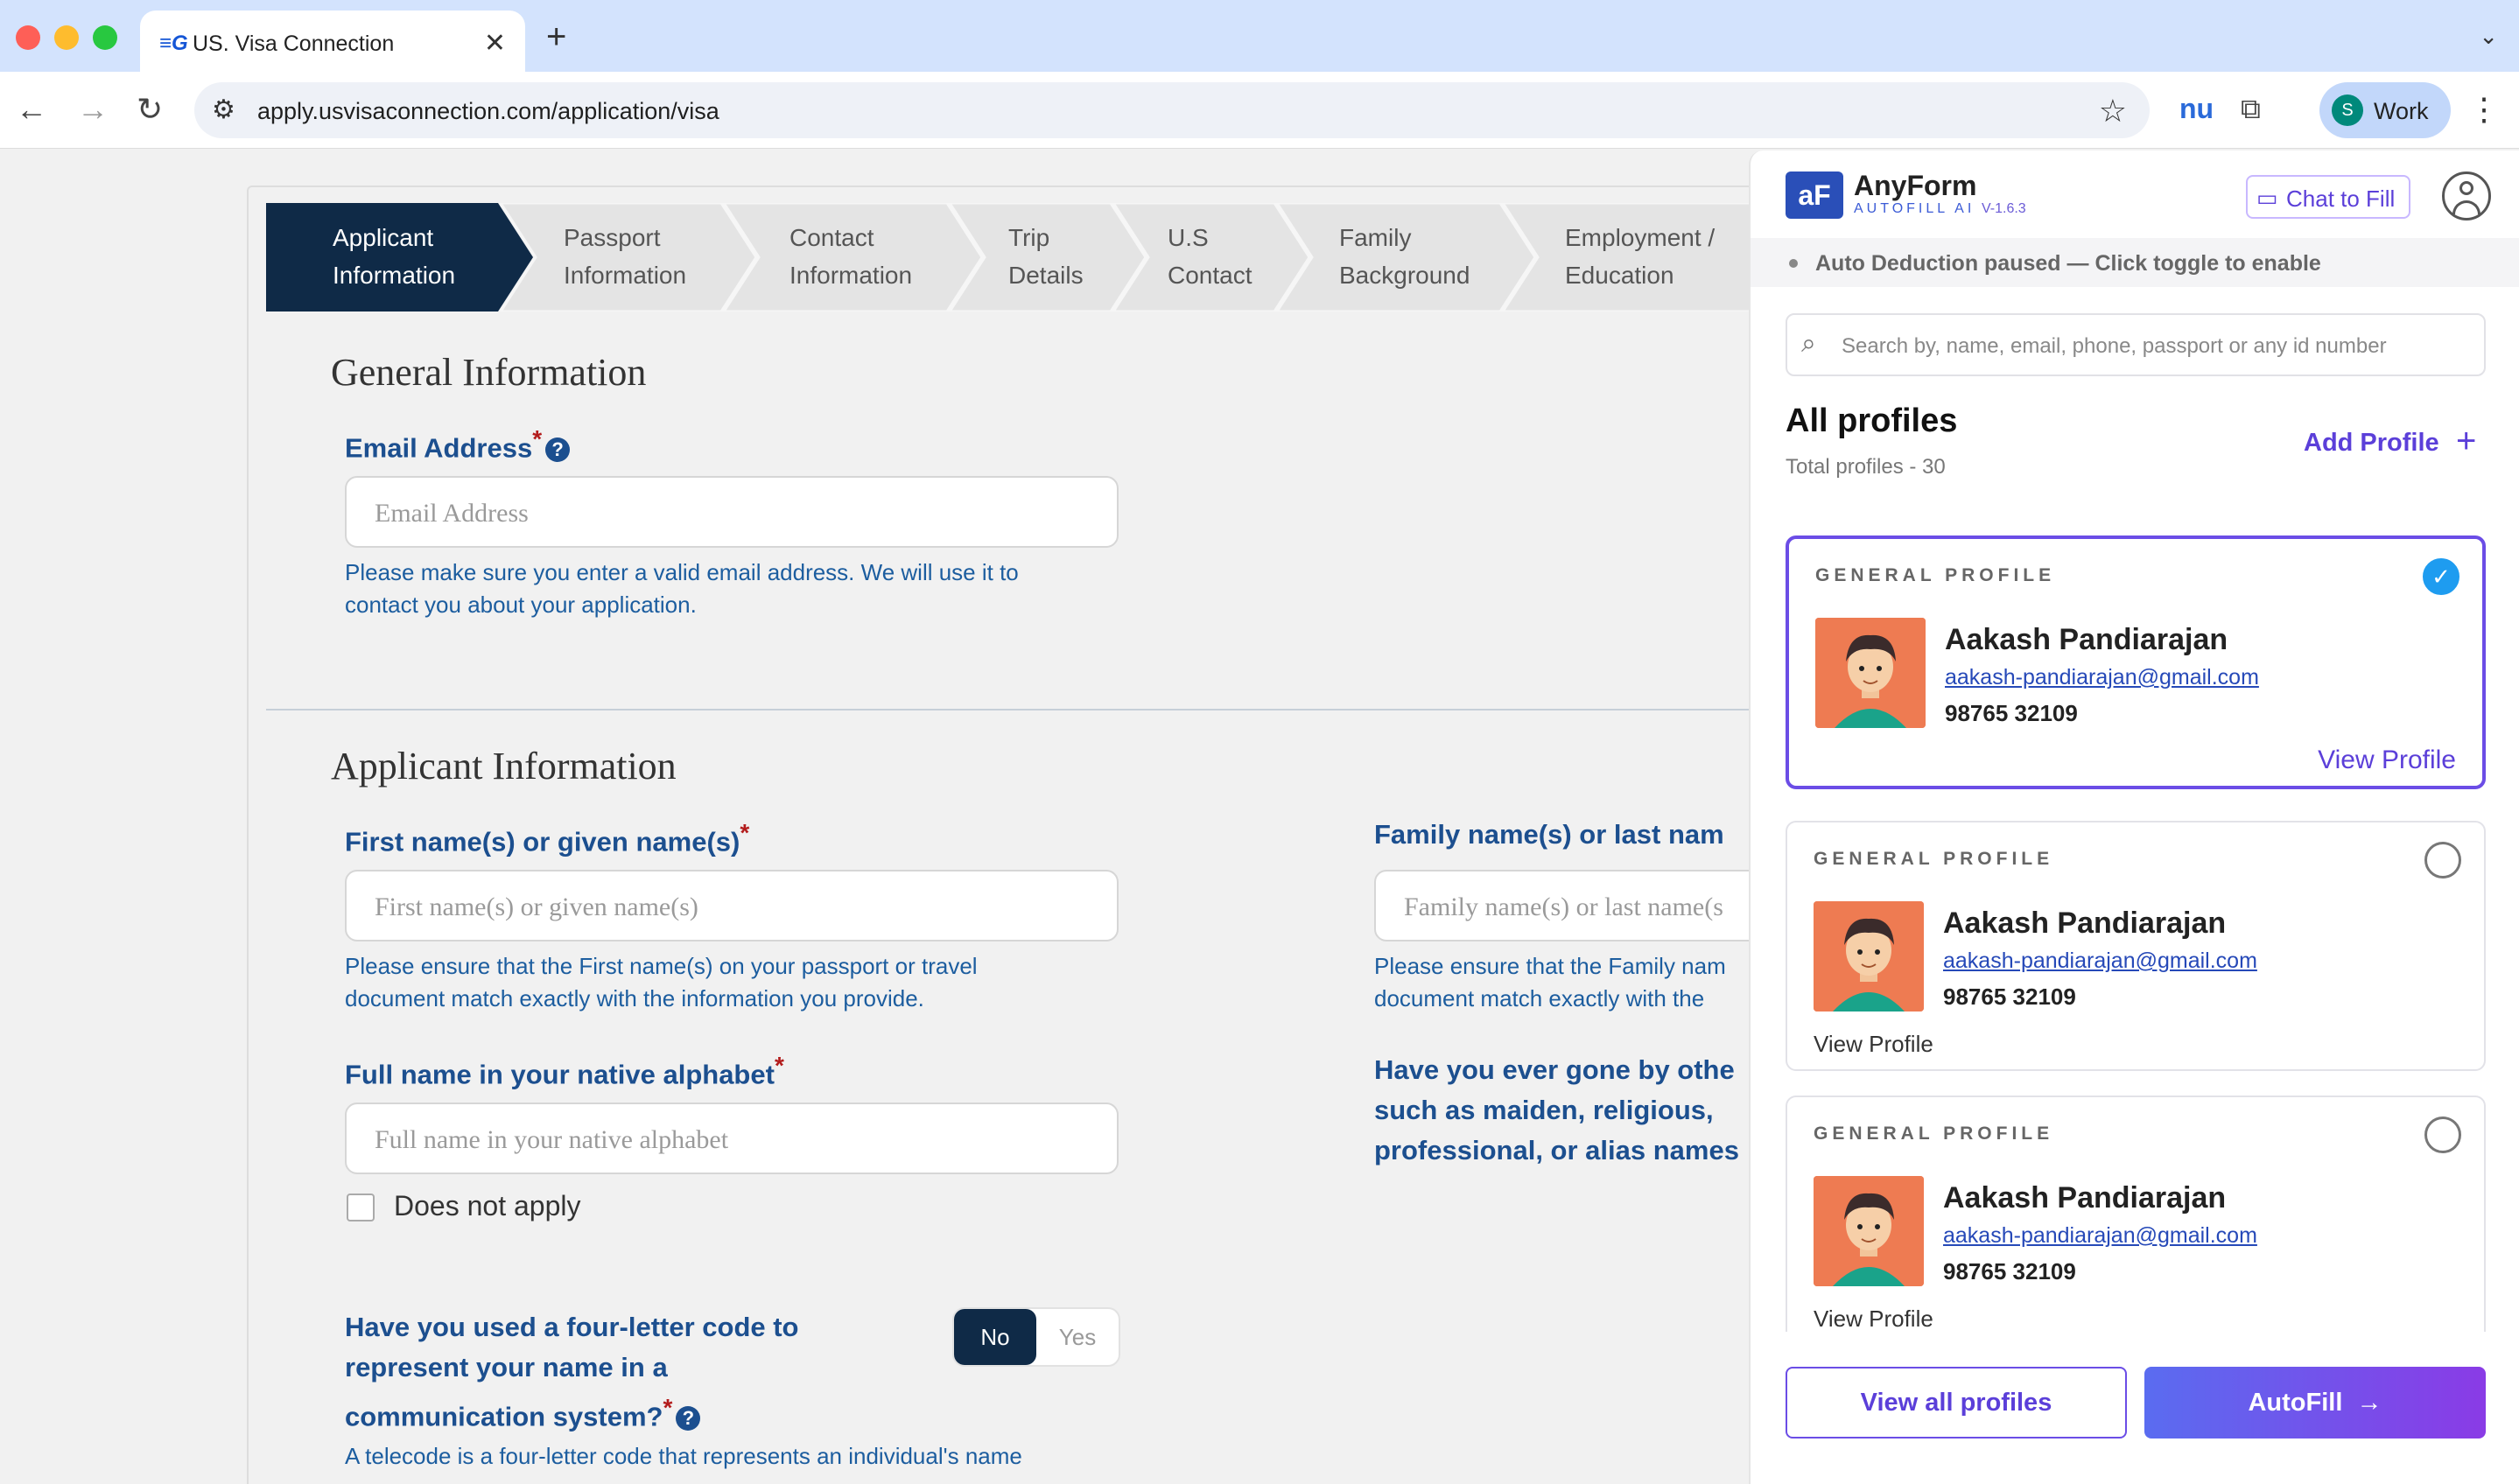 The width and height of the screenshot is (2519, 1484). Describe the element at coordinates (560, 1074) in the screenshot. I see `native-name-label-text: Full name in your native alphabet` at that location.